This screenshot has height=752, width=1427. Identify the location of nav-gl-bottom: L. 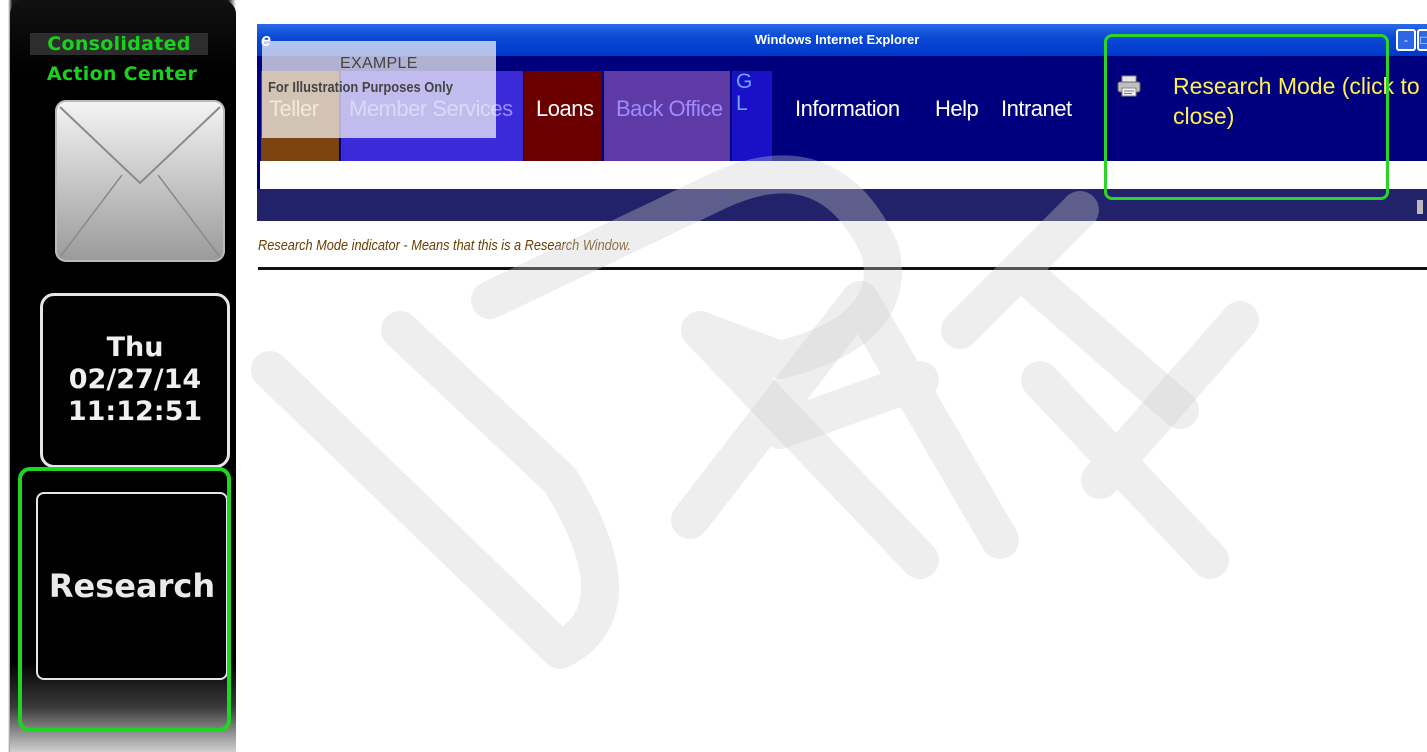
(742, 103).